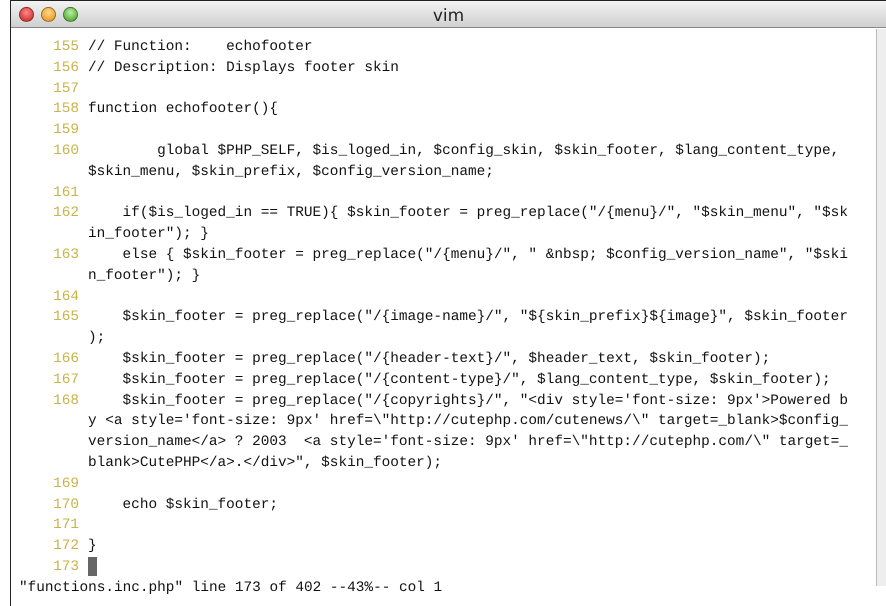  I want to click on code-line: else { $skin_footer = preg_replace("/{menu}/", " &nbsp; $config_version_name", "$ski, so click(485, 255).